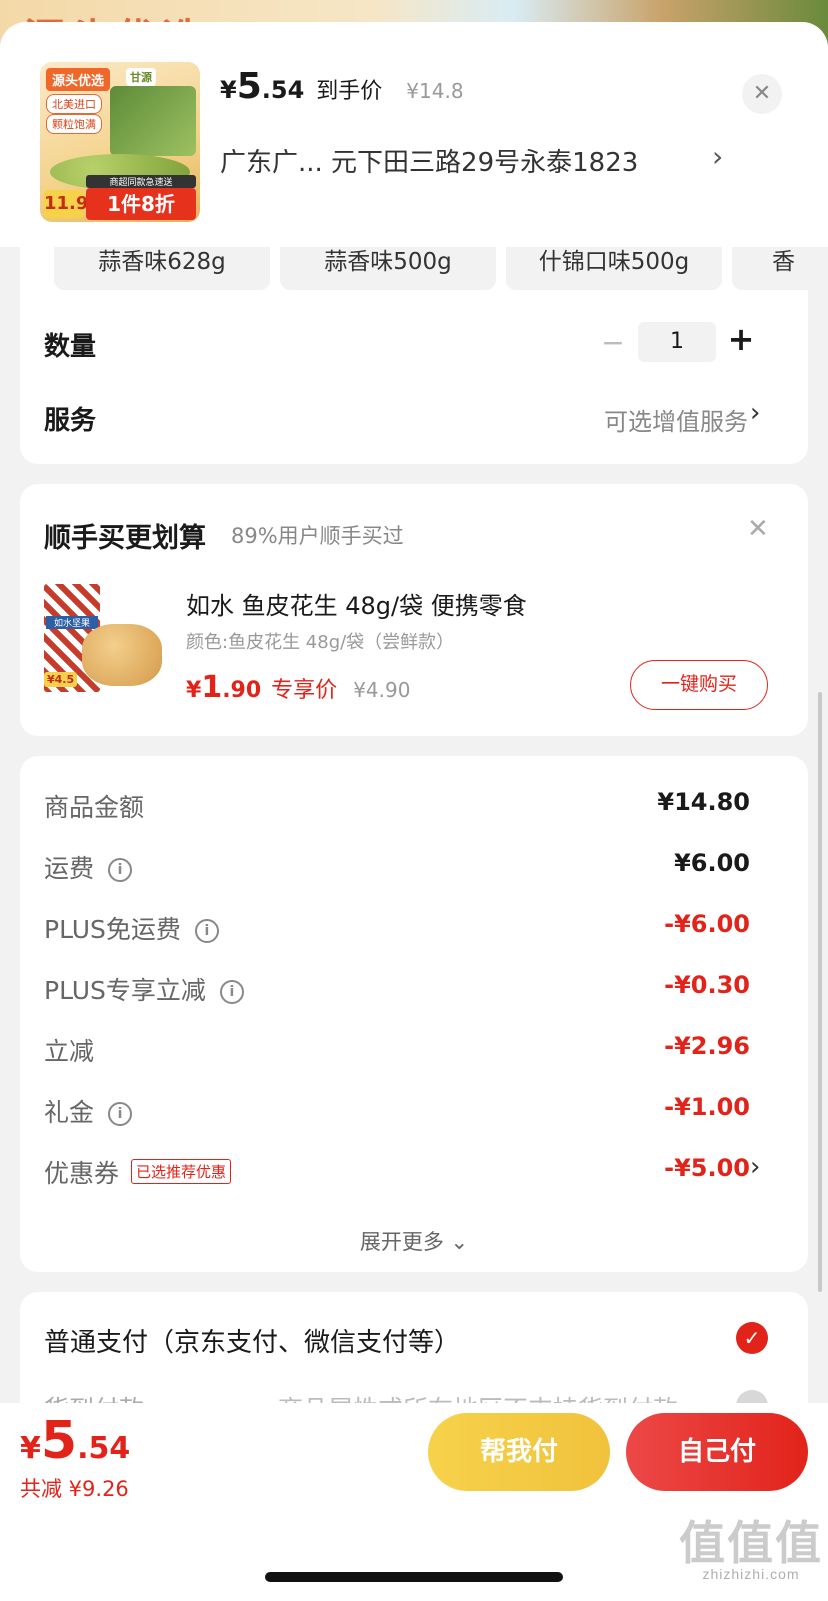  I want to click on thumb-promo-sub: 商超同款急速送, so click(141, 181).